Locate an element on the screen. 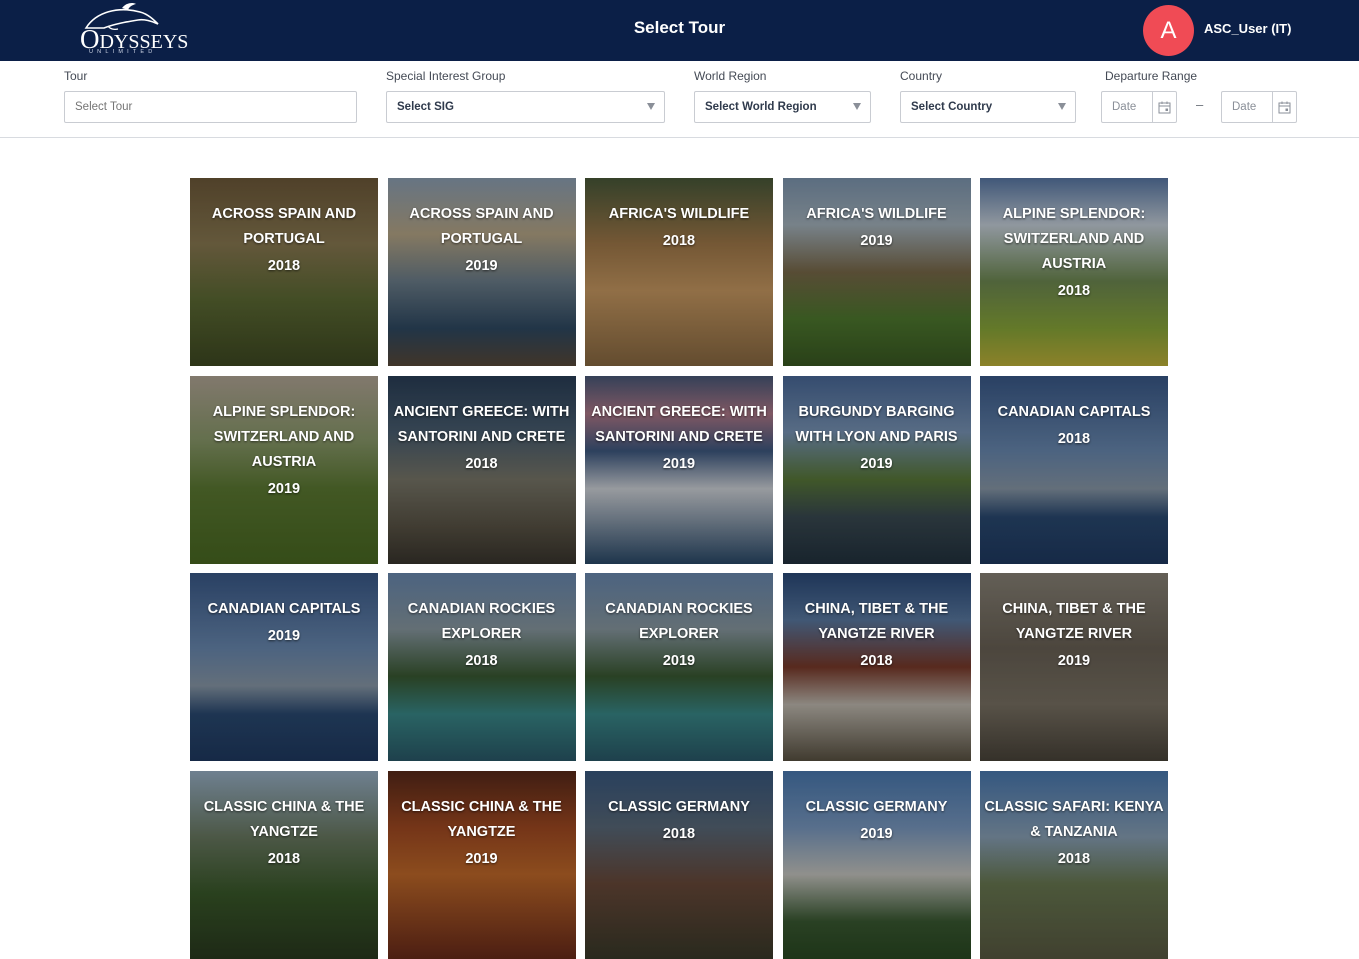  tour-title: AFRICA'S WILDLIFE 2019 is located at coordinates (877, 228).